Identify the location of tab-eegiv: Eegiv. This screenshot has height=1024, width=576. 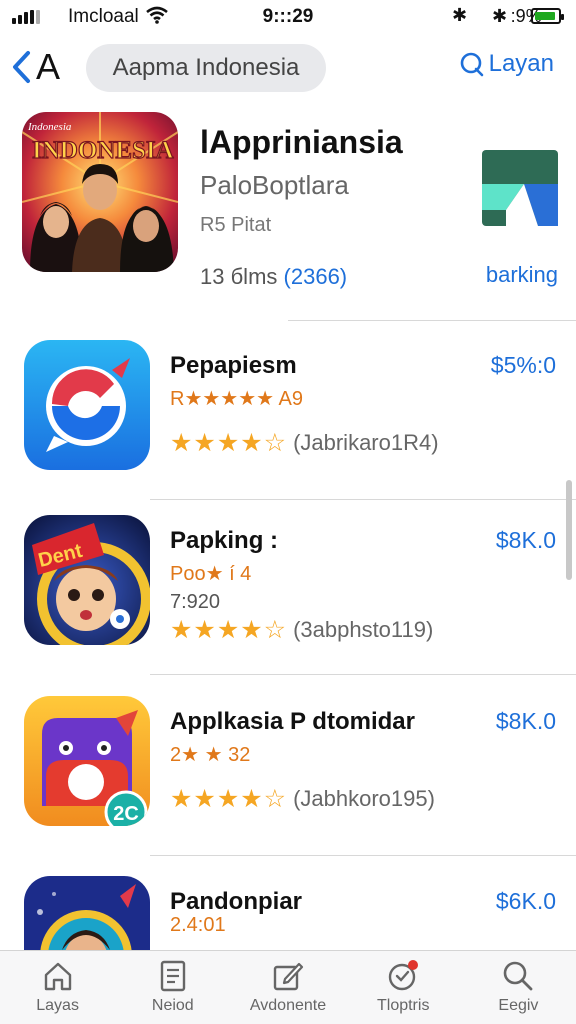
(518, 987).